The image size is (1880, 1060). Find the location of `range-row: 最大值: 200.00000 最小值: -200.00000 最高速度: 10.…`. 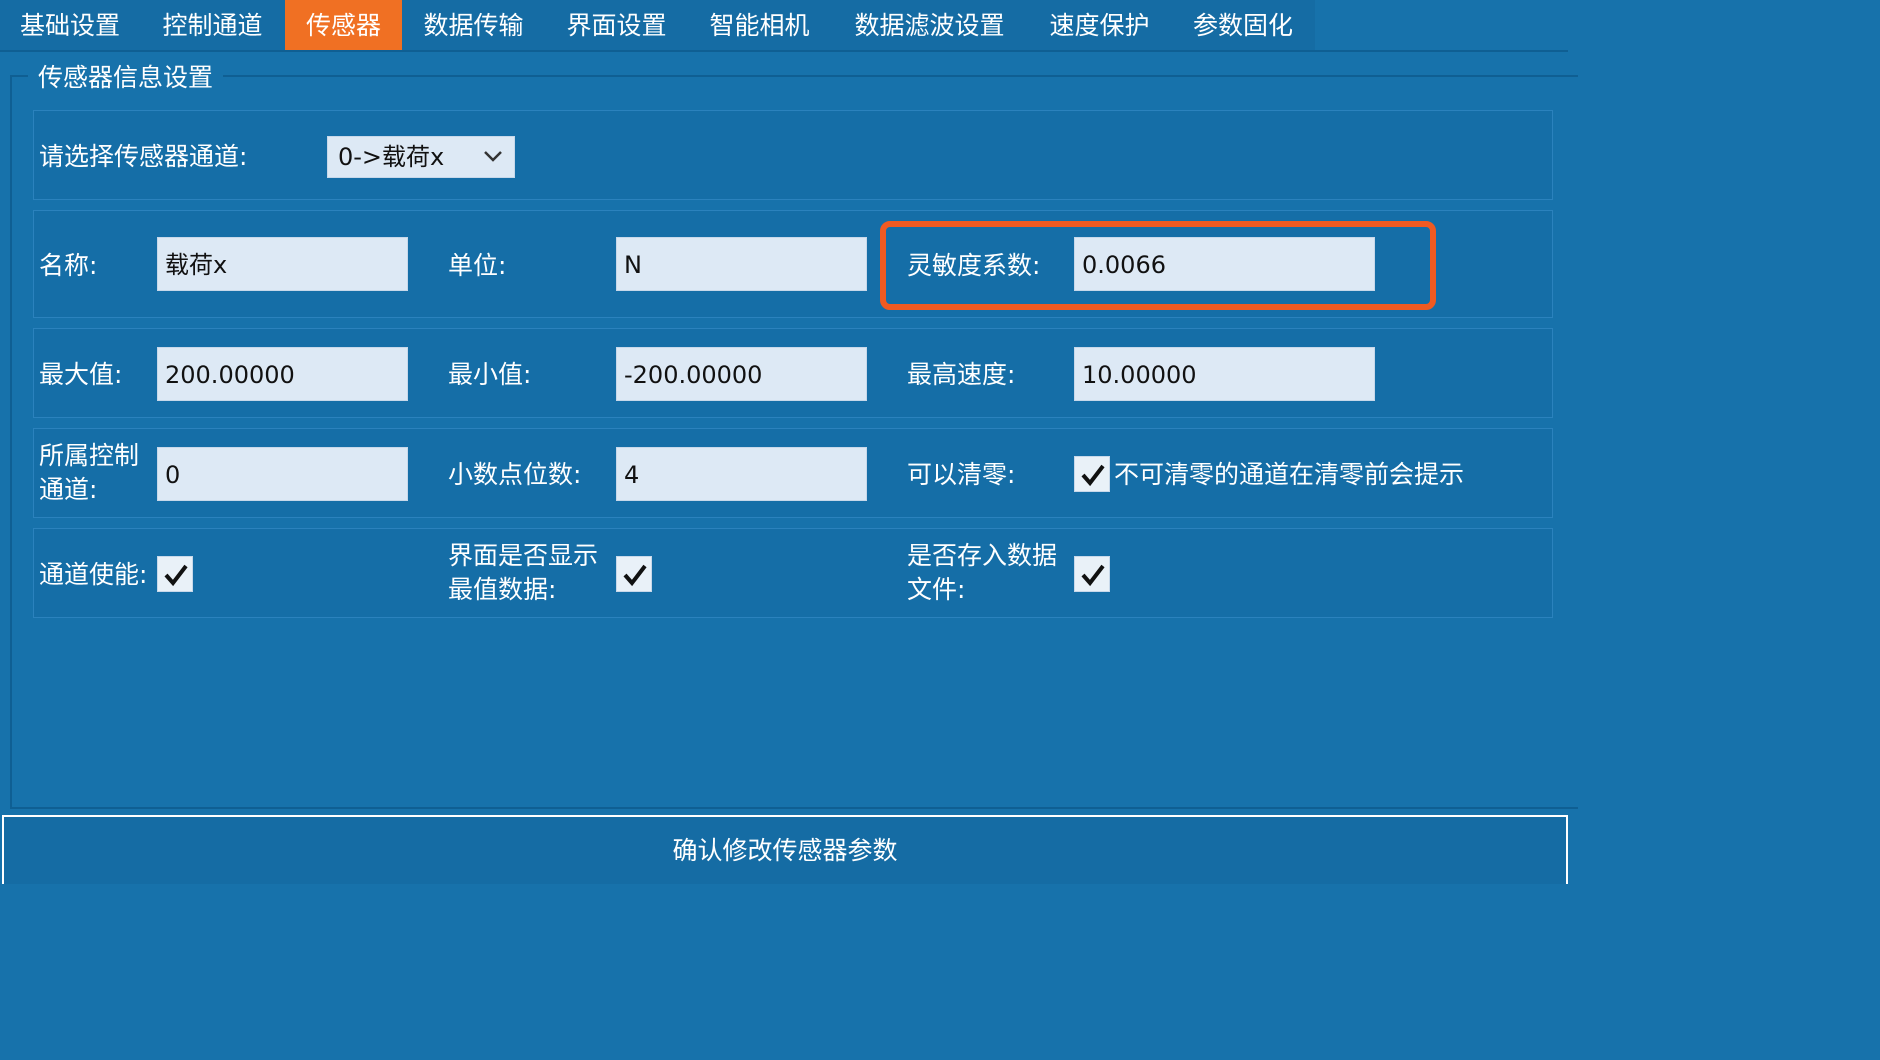

range-row: 最大值: 200.00000 最小值: -200.00000 最高速度: 10.… is located at coordinates (793, 373).